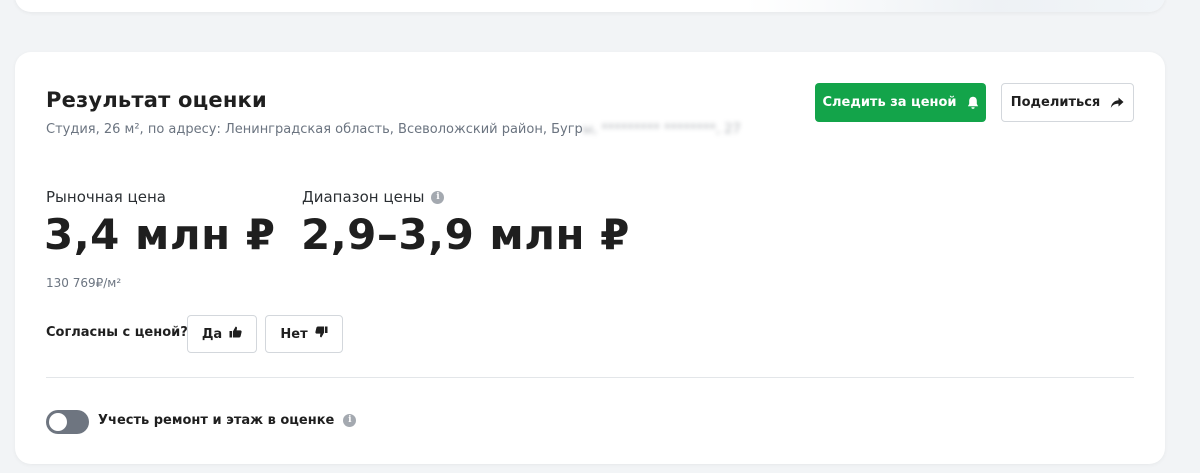  What do you see at coordinates (955, 6) in the screenshot?
I see `background-image` at bounding box center [955, 6].